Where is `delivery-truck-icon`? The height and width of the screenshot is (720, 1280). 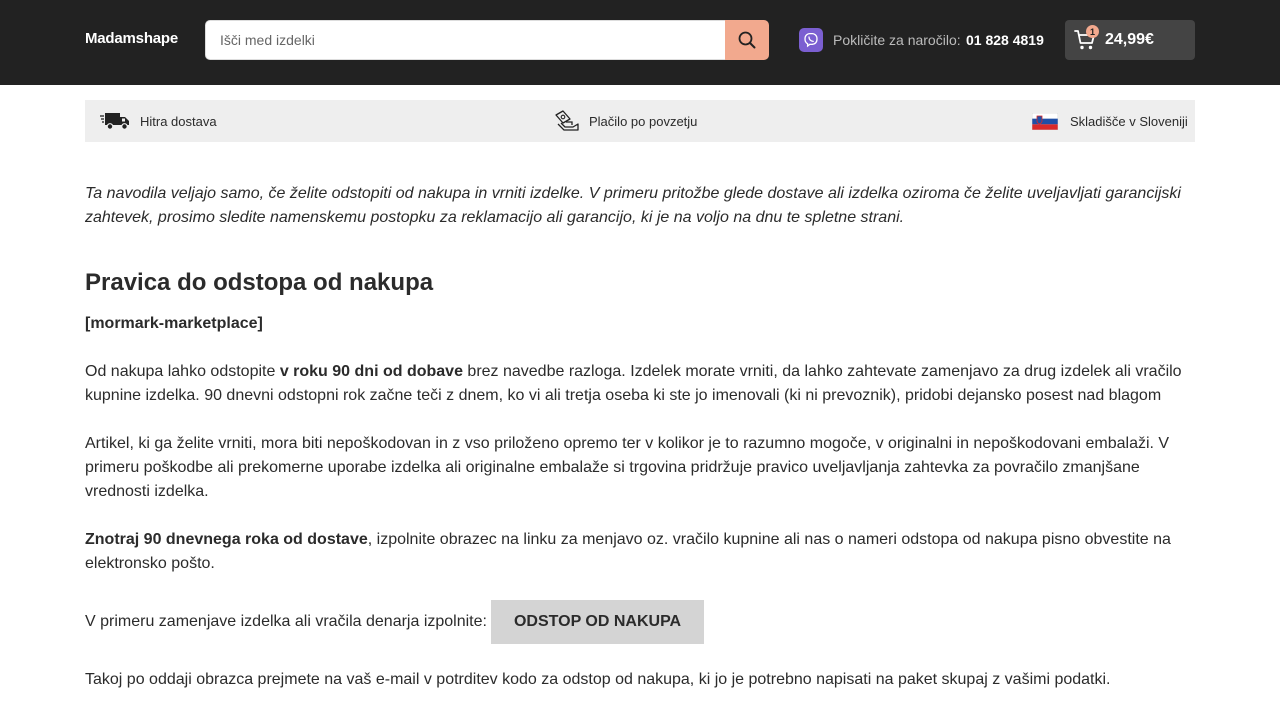 delivery-truck-icon is located at coordinates (115, 121).